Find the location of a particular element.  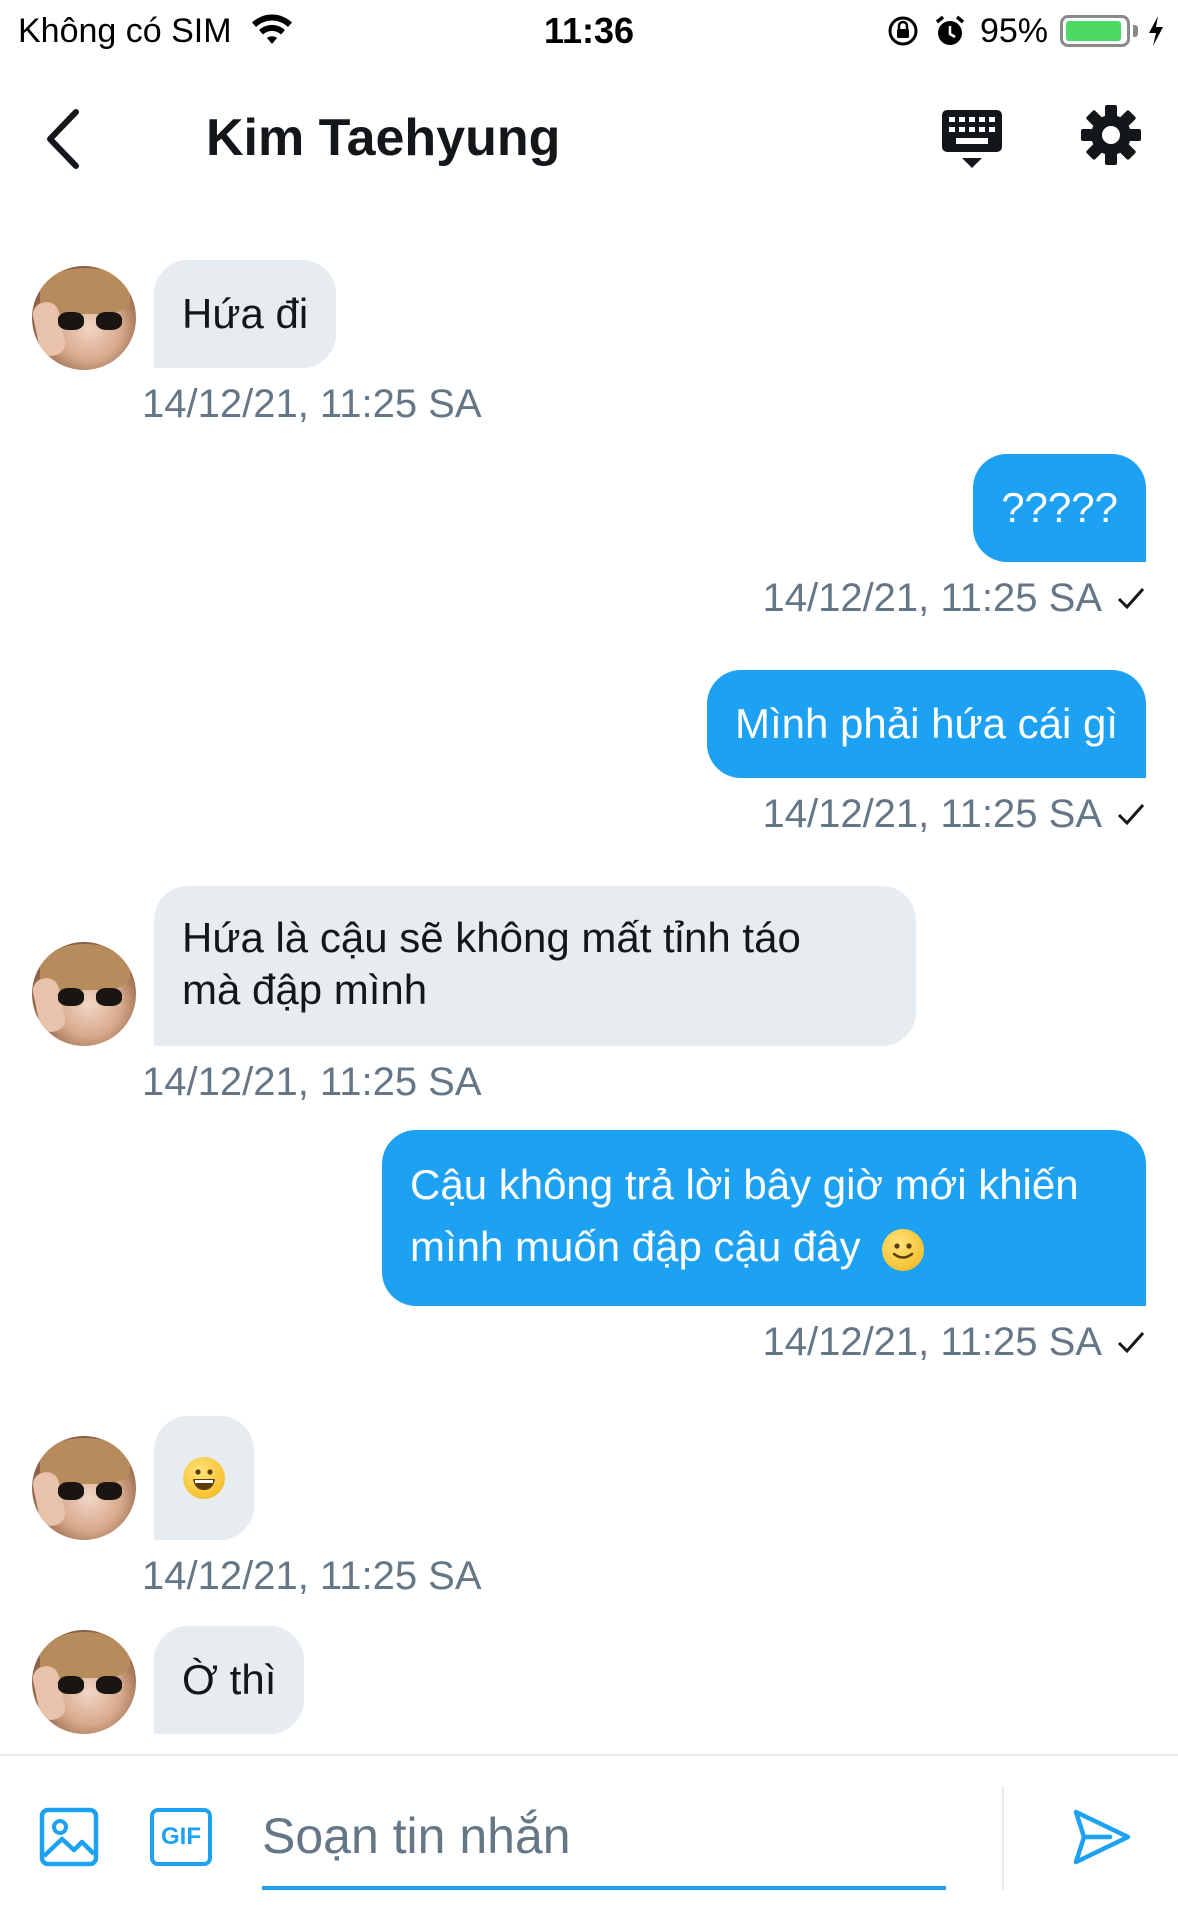

image-icon is located at coordinates (69, 1837).